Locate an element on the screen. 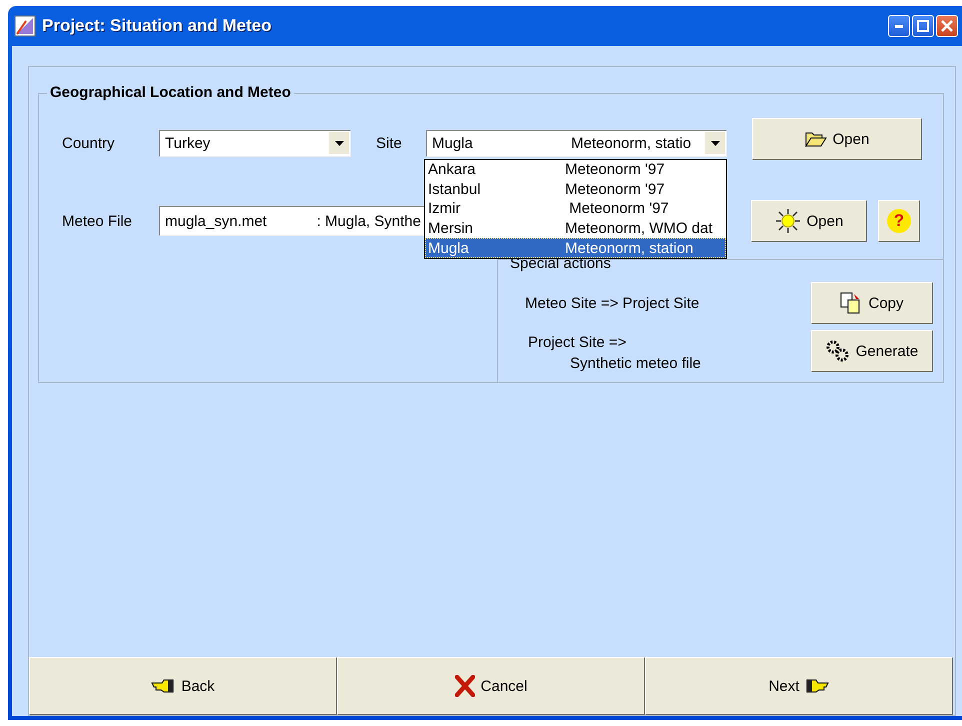  back-button: Back is located at coordinates (183, 686).